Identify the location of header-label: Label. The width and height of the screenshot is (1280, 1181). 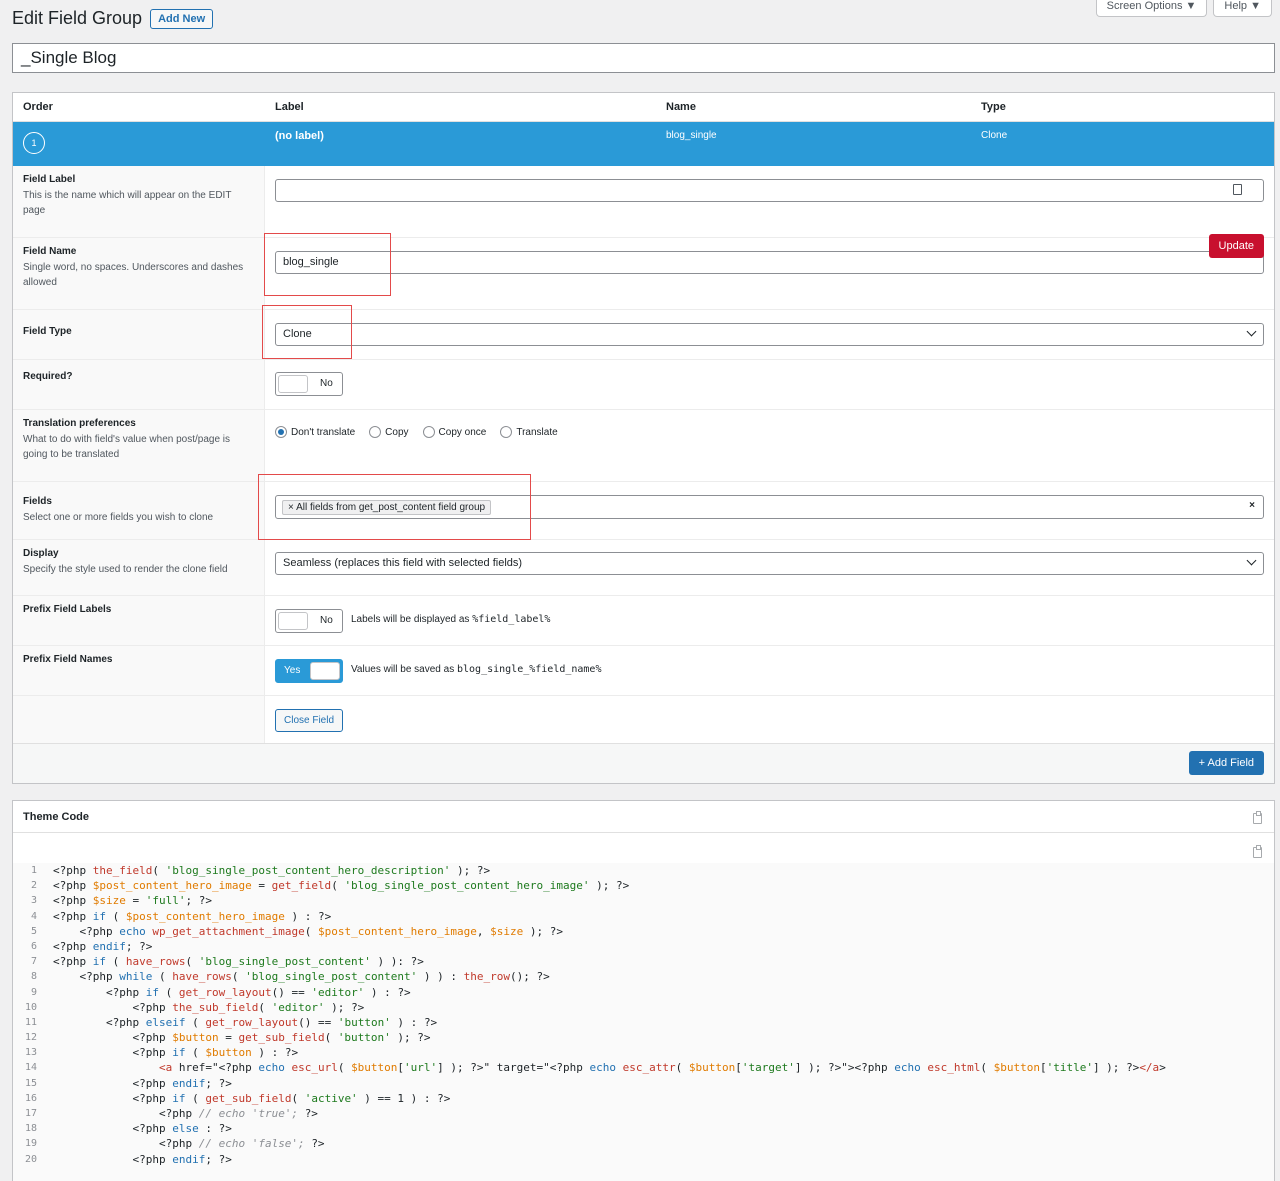
(289, 107).